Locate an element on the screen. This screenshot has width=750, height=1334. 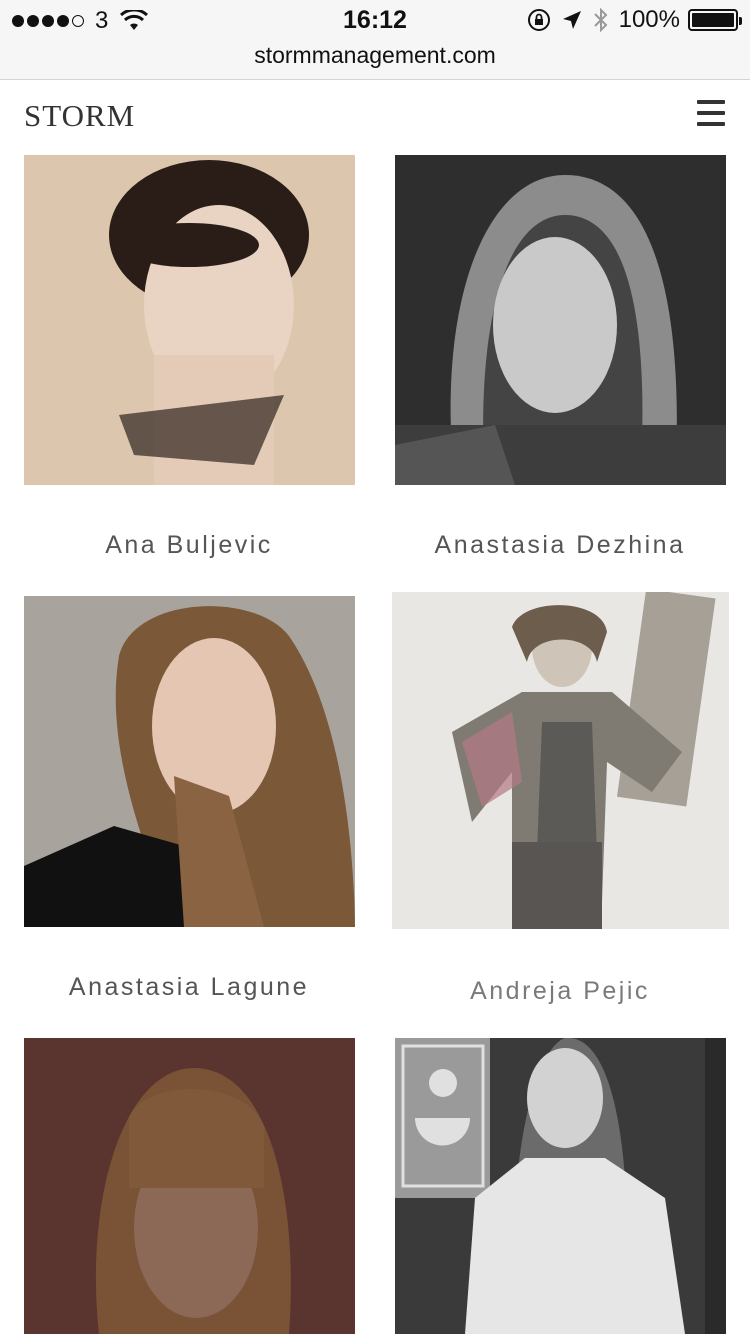
storm-logo: STORM is located at coordinates (79, 116).